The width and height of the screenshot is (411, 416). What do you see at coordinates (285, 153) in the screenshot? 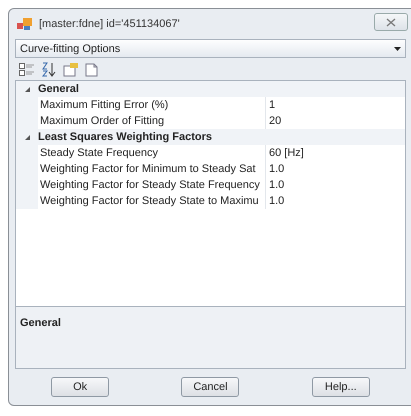
I see `property-value: 60 [Hz]` at bounding box center [285, 153].